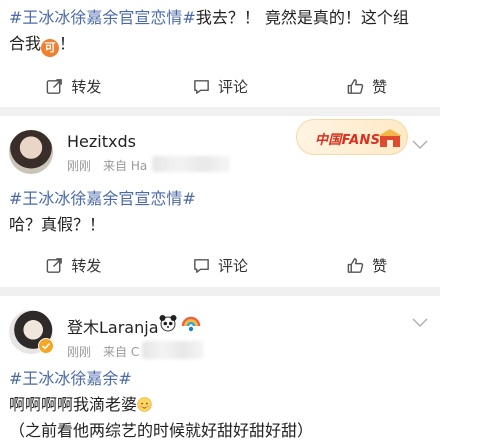 The height and width of the screenshot is (446, 477). What do you see at coordinates (101, 141) in the screenshot?
I see `username: Hezitxds` at bounding box center [101, 141].